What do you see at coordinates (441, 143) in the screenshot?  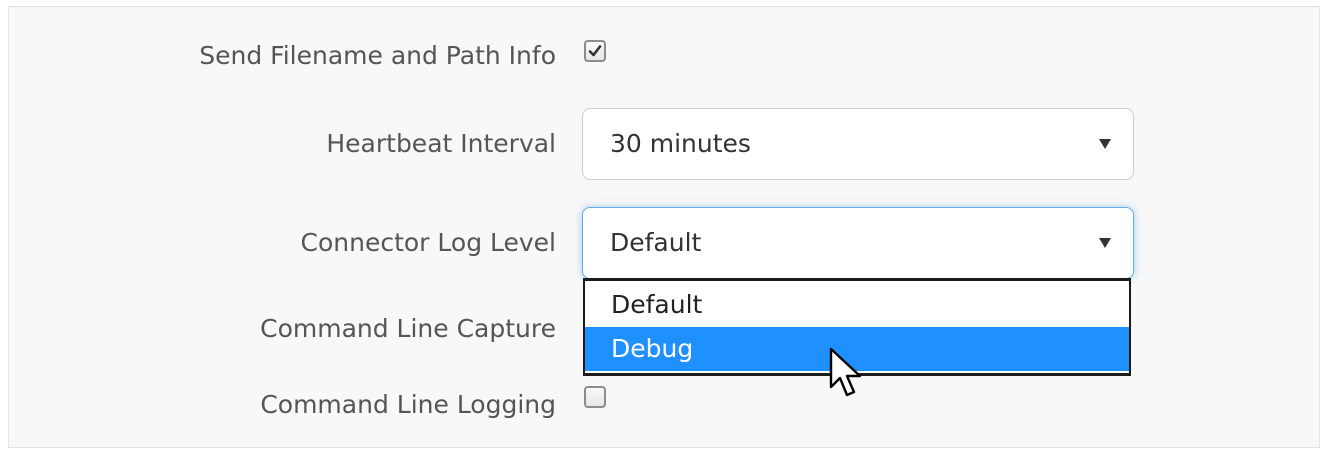 I see `heartbeat-interval-label: Heartbeat Interval` at bounding box center [441, 143].